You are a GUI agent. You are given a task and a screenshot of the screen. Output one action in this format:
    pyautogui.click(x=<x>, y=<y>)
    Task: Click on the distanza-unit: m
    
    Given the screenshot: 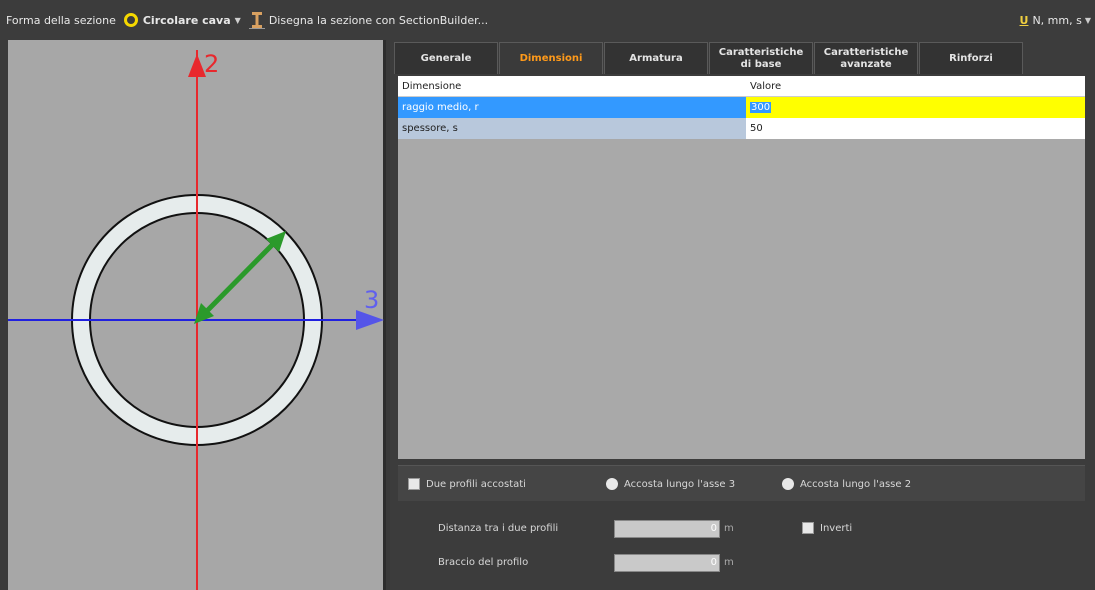 What is the action you would take?
    pyautogui.click(x=729, y=528)
    